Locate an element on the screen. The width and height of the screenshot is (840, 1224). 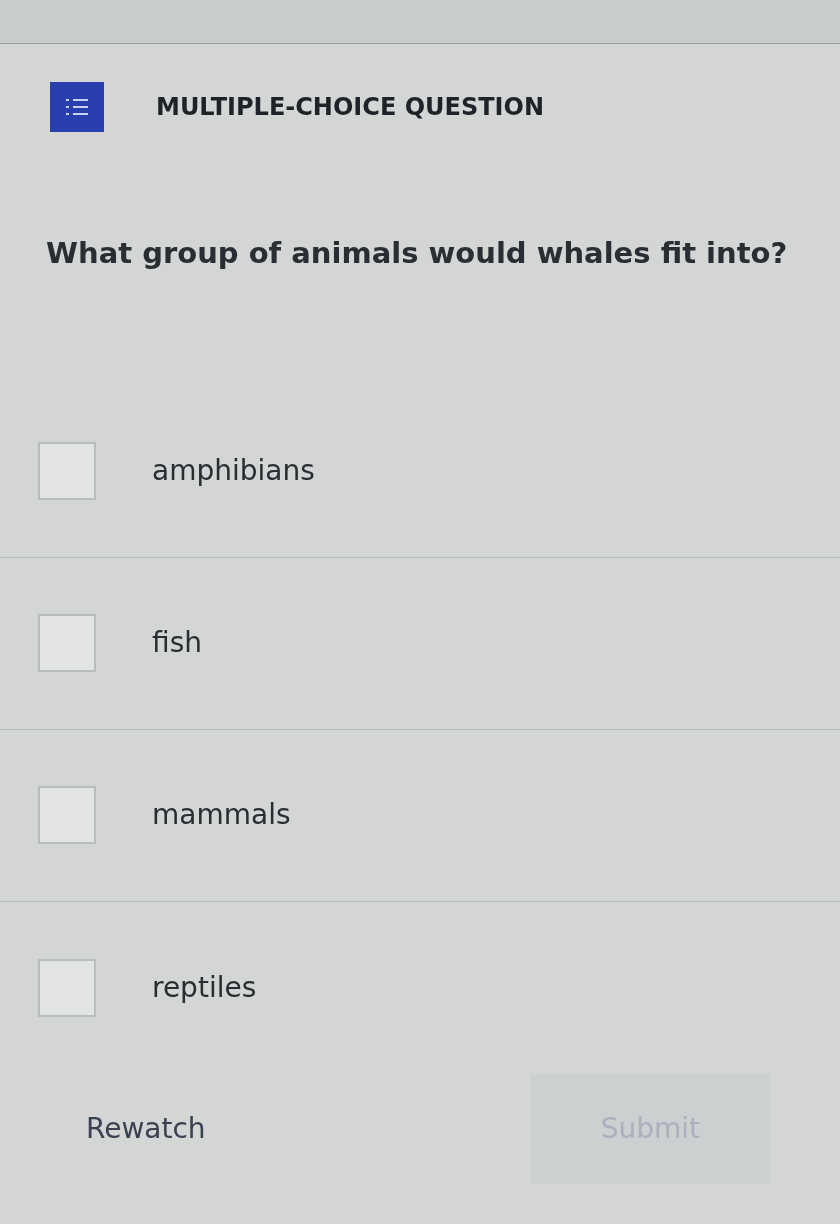
option-label: mammals is located at coordinates (221, 815).